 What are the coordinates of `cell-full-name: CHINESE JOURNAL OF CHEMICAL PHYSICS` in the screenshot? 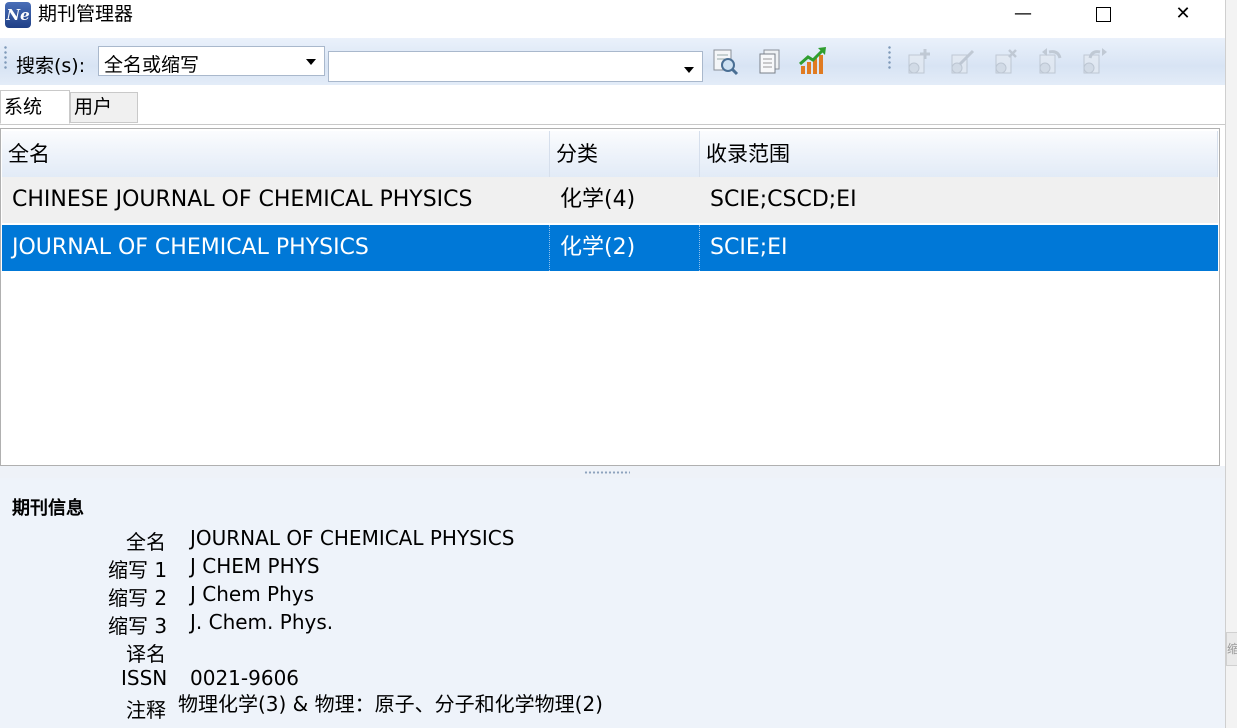 It's located at (242, 199).